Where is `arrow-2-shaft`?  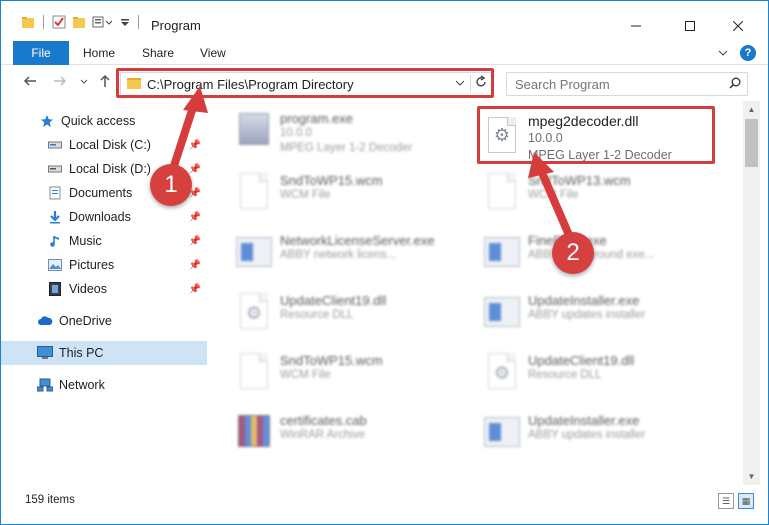
arrow-2-shaft is located at coordinates (556, 205).